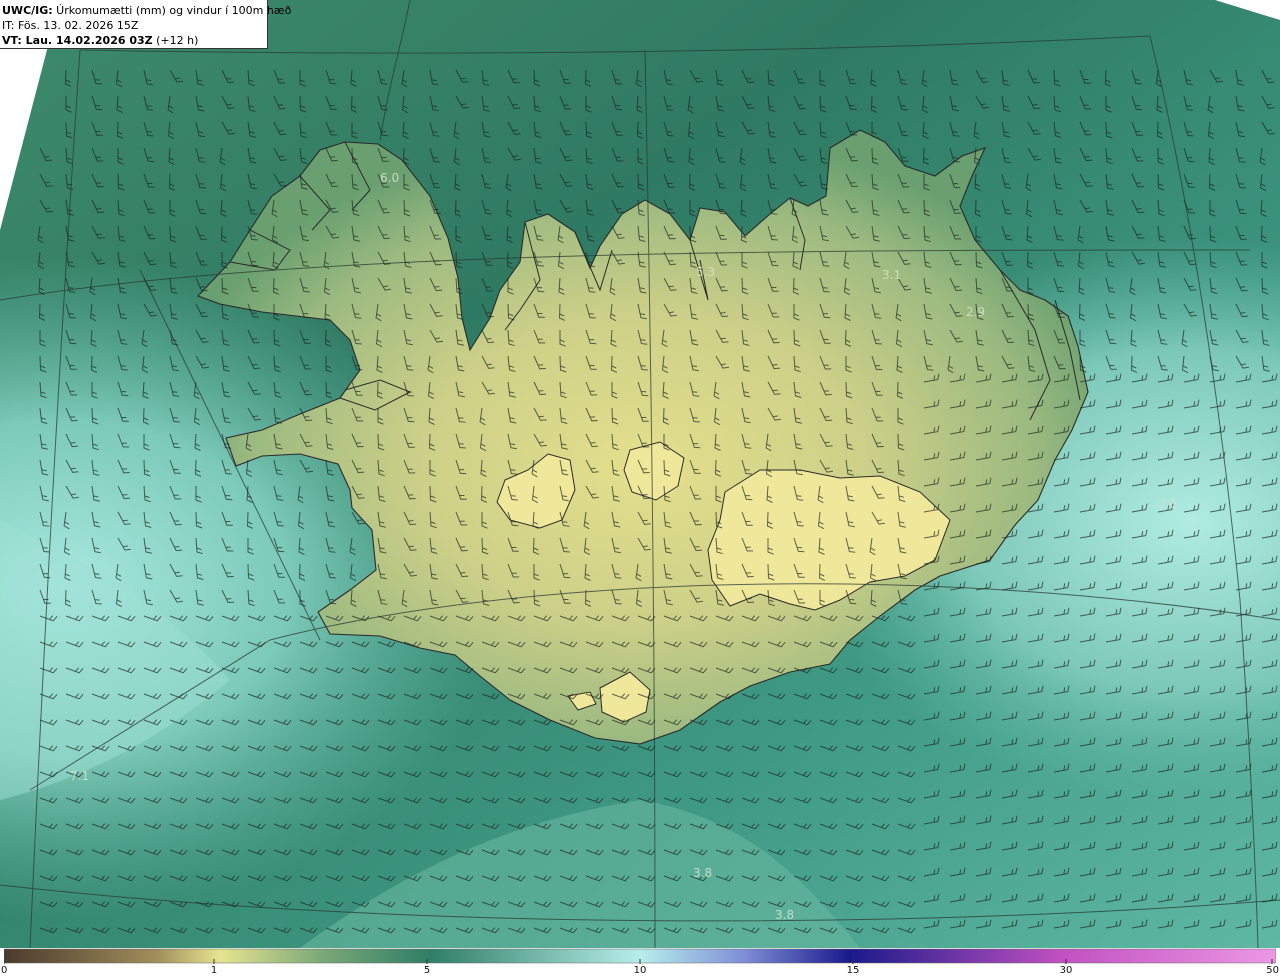 Image resolution: width=1280 pixels, height=978 pixels. Describe the element at coordinates (640, 956) in the screenshot. I see `colorbar` at that location.